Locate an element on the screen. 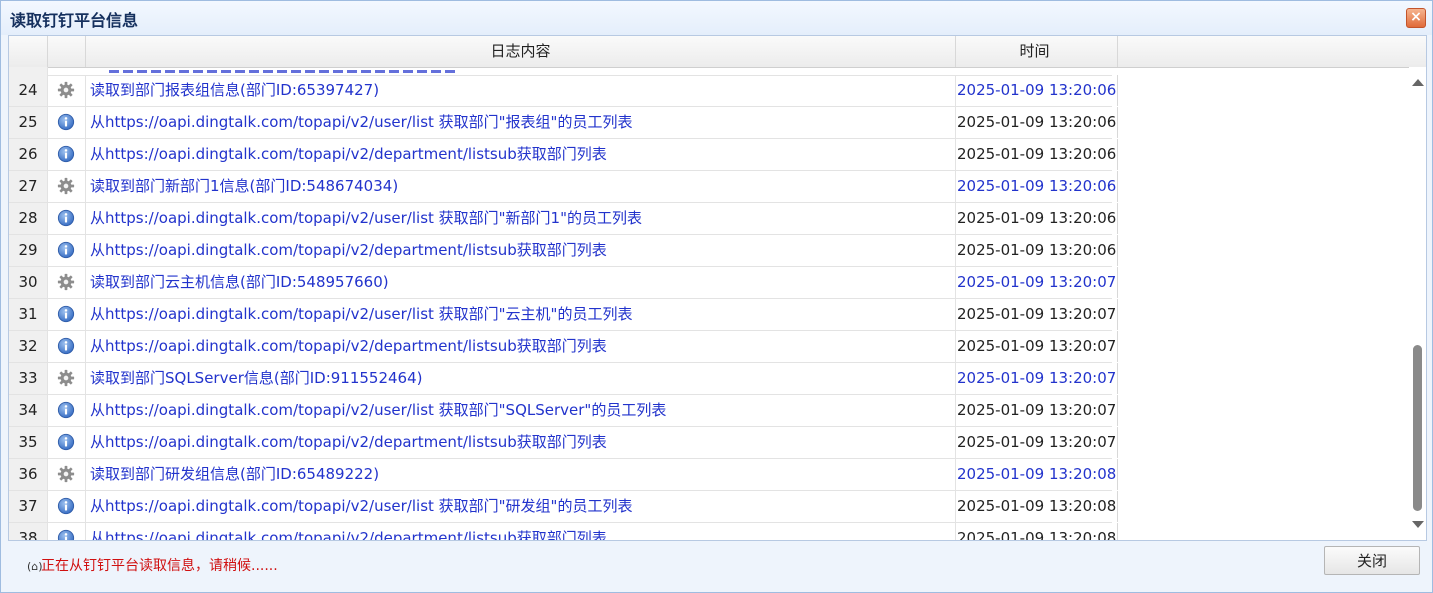  scroll-down-icon is located at coordinates (1418, 524).